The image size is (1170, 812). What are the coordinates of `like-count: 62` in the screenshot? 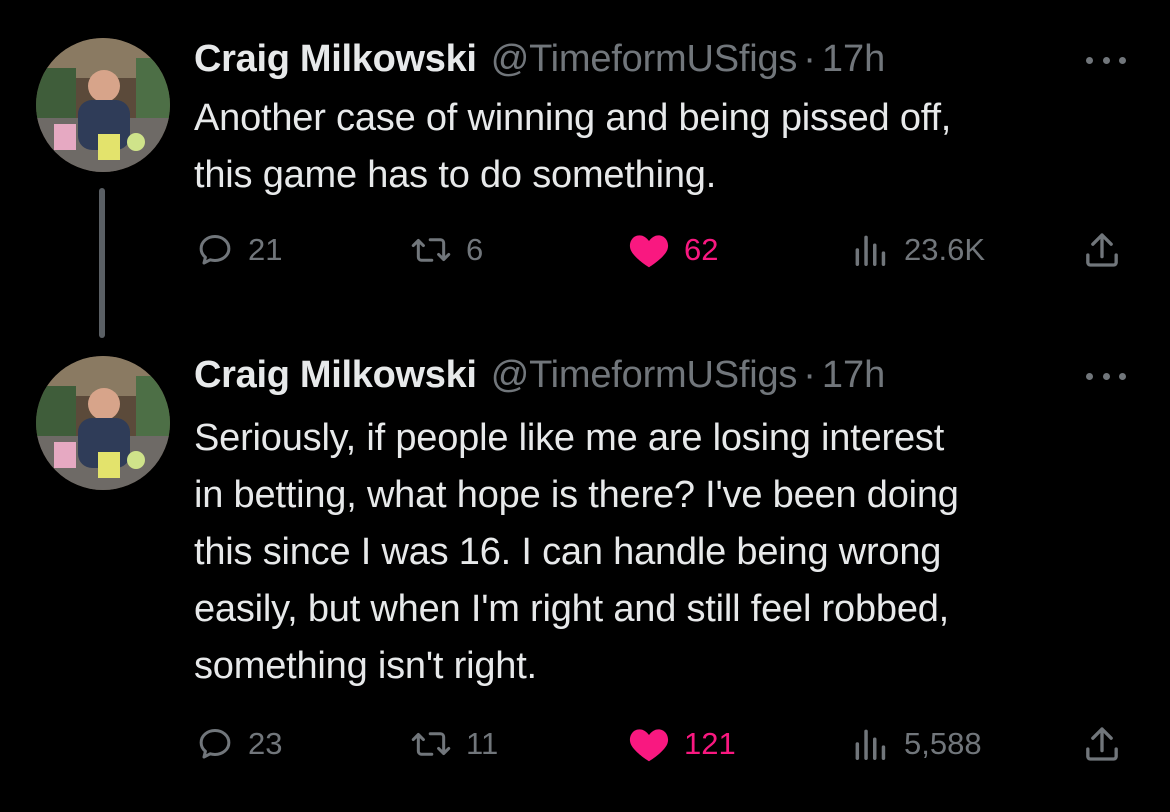 It's located at (701, 249).